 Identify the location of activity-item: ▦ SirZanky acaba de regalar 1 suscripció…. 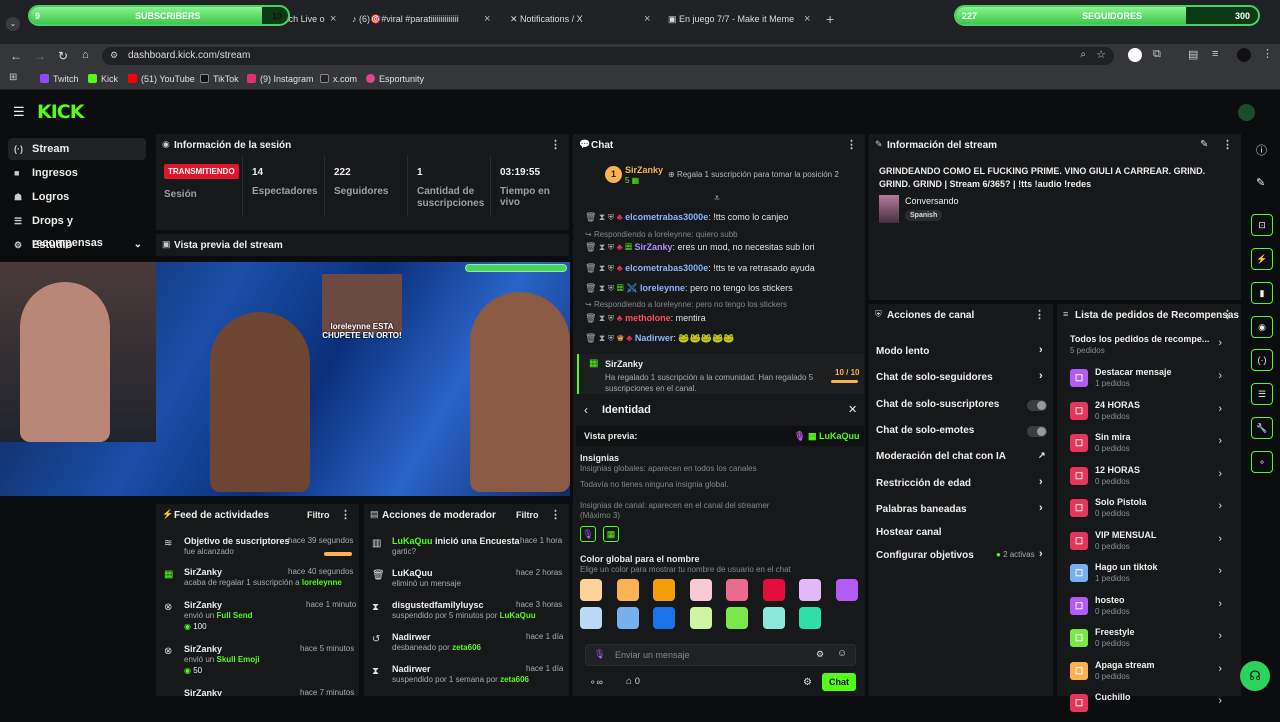
(258, 583).